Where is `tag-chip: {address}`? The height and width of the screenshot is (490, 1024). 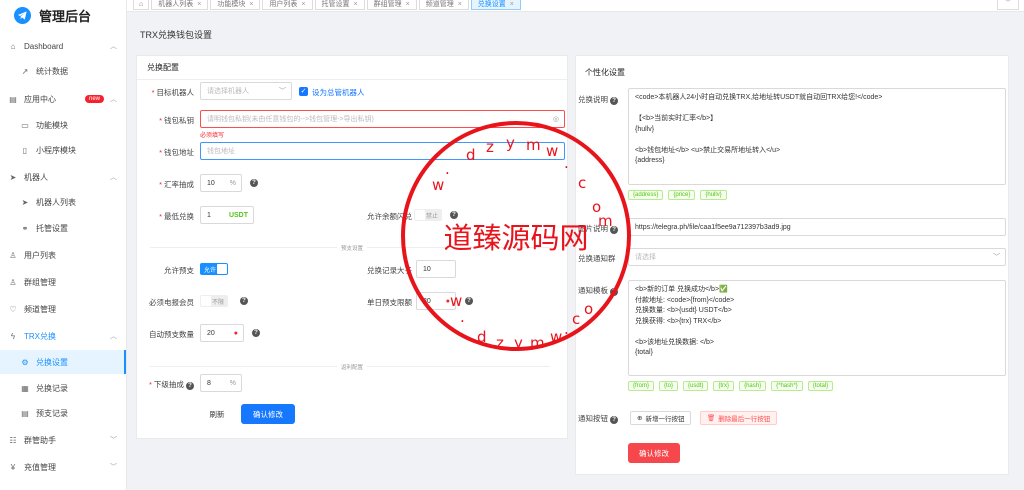 tag-chip: {address} is located at coordinates (646, 195).